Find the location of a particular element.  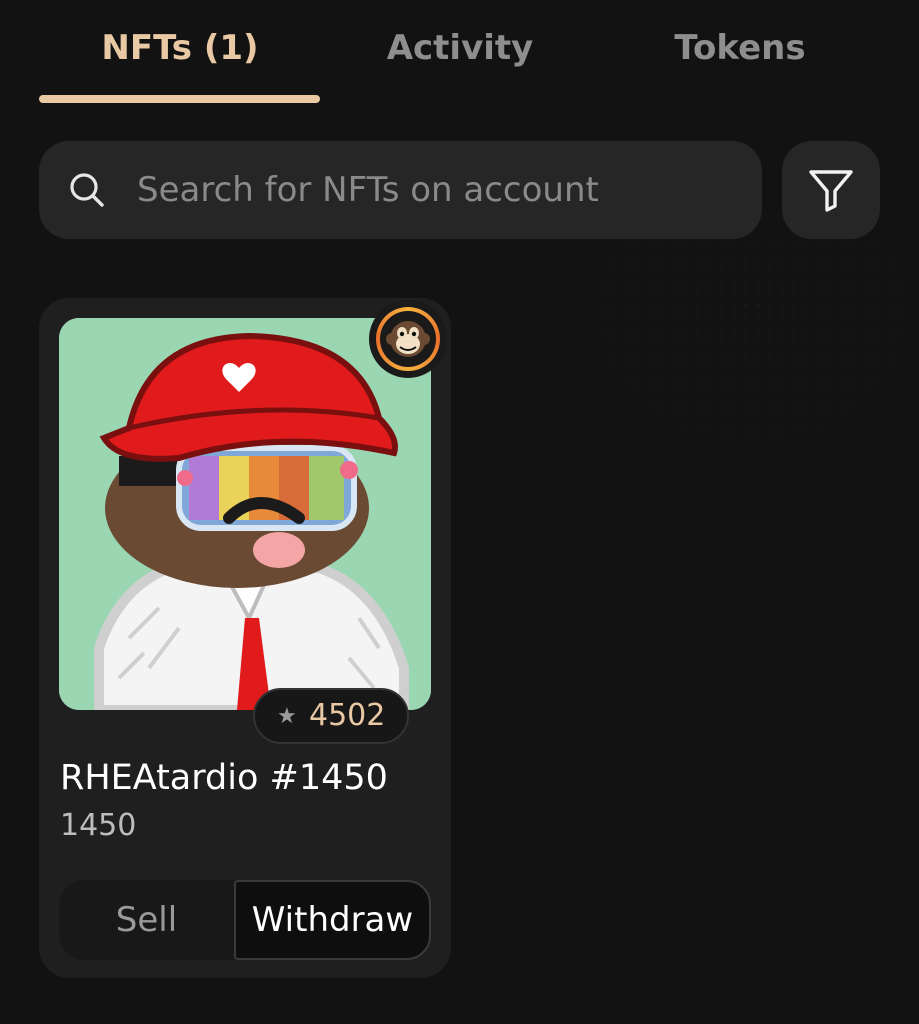

monkey-avatar-icon is located at coordinates (408, 339).